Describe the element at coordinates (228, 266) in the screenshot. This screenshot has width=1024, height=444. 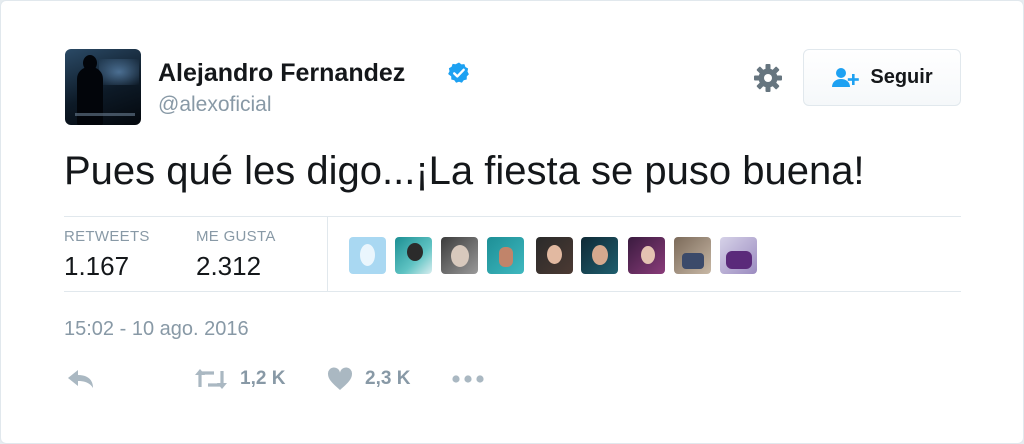
I see `likes-count: 2.312` at that location.